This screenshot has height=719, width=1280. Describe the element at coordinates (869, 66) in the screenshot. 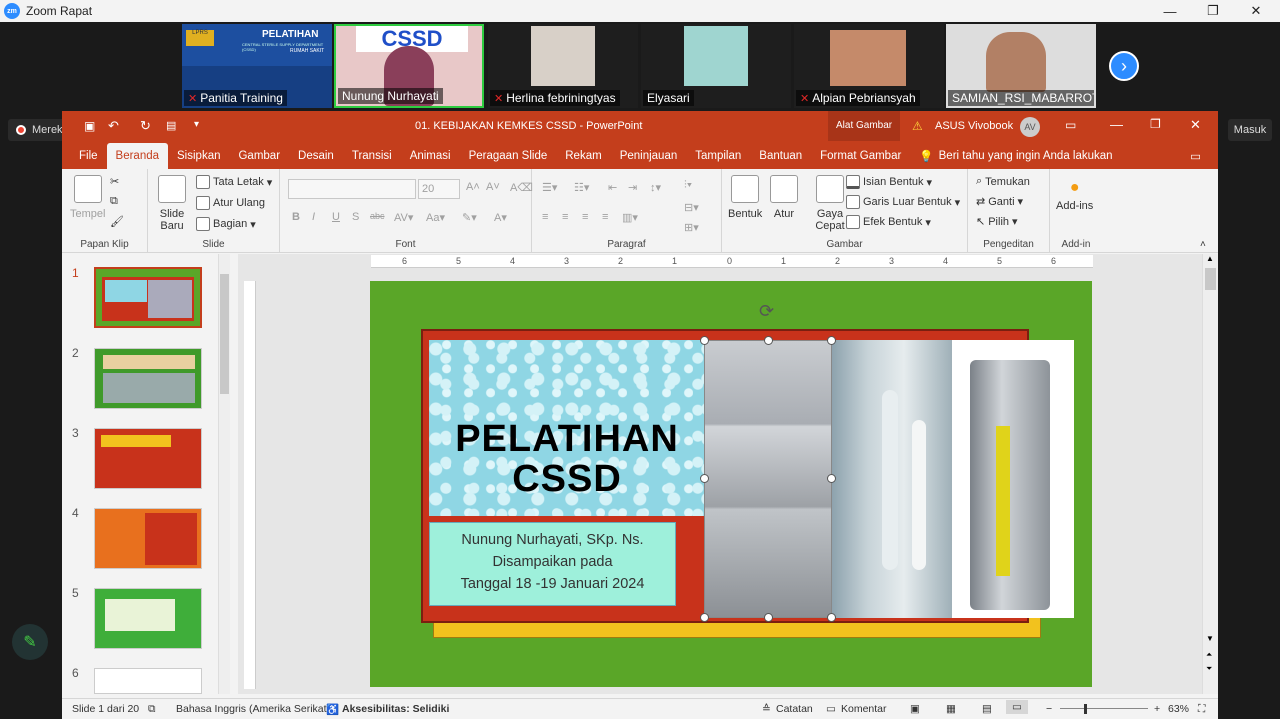

I see `participant-tile: ✕ Alpian Pebriansyah` at that location.